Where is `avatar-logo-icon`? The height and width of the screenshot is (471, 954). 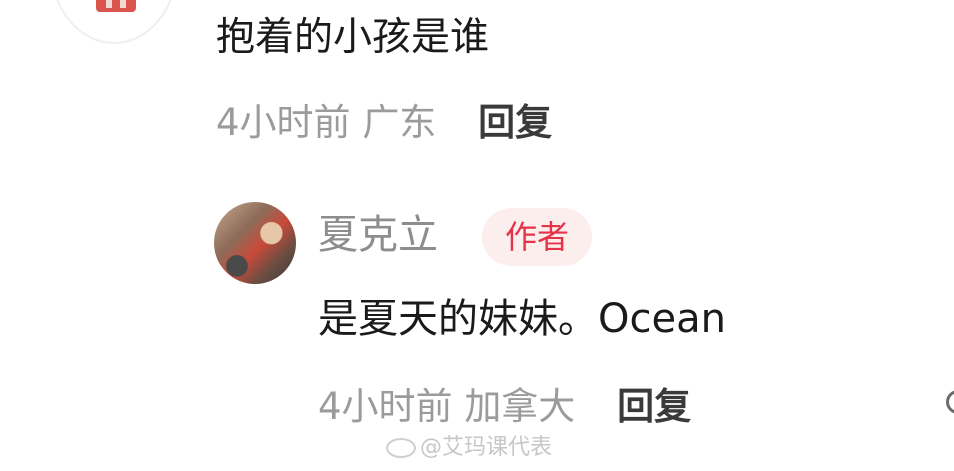
avatar-logo-icon is located at coordinates (116, 6).